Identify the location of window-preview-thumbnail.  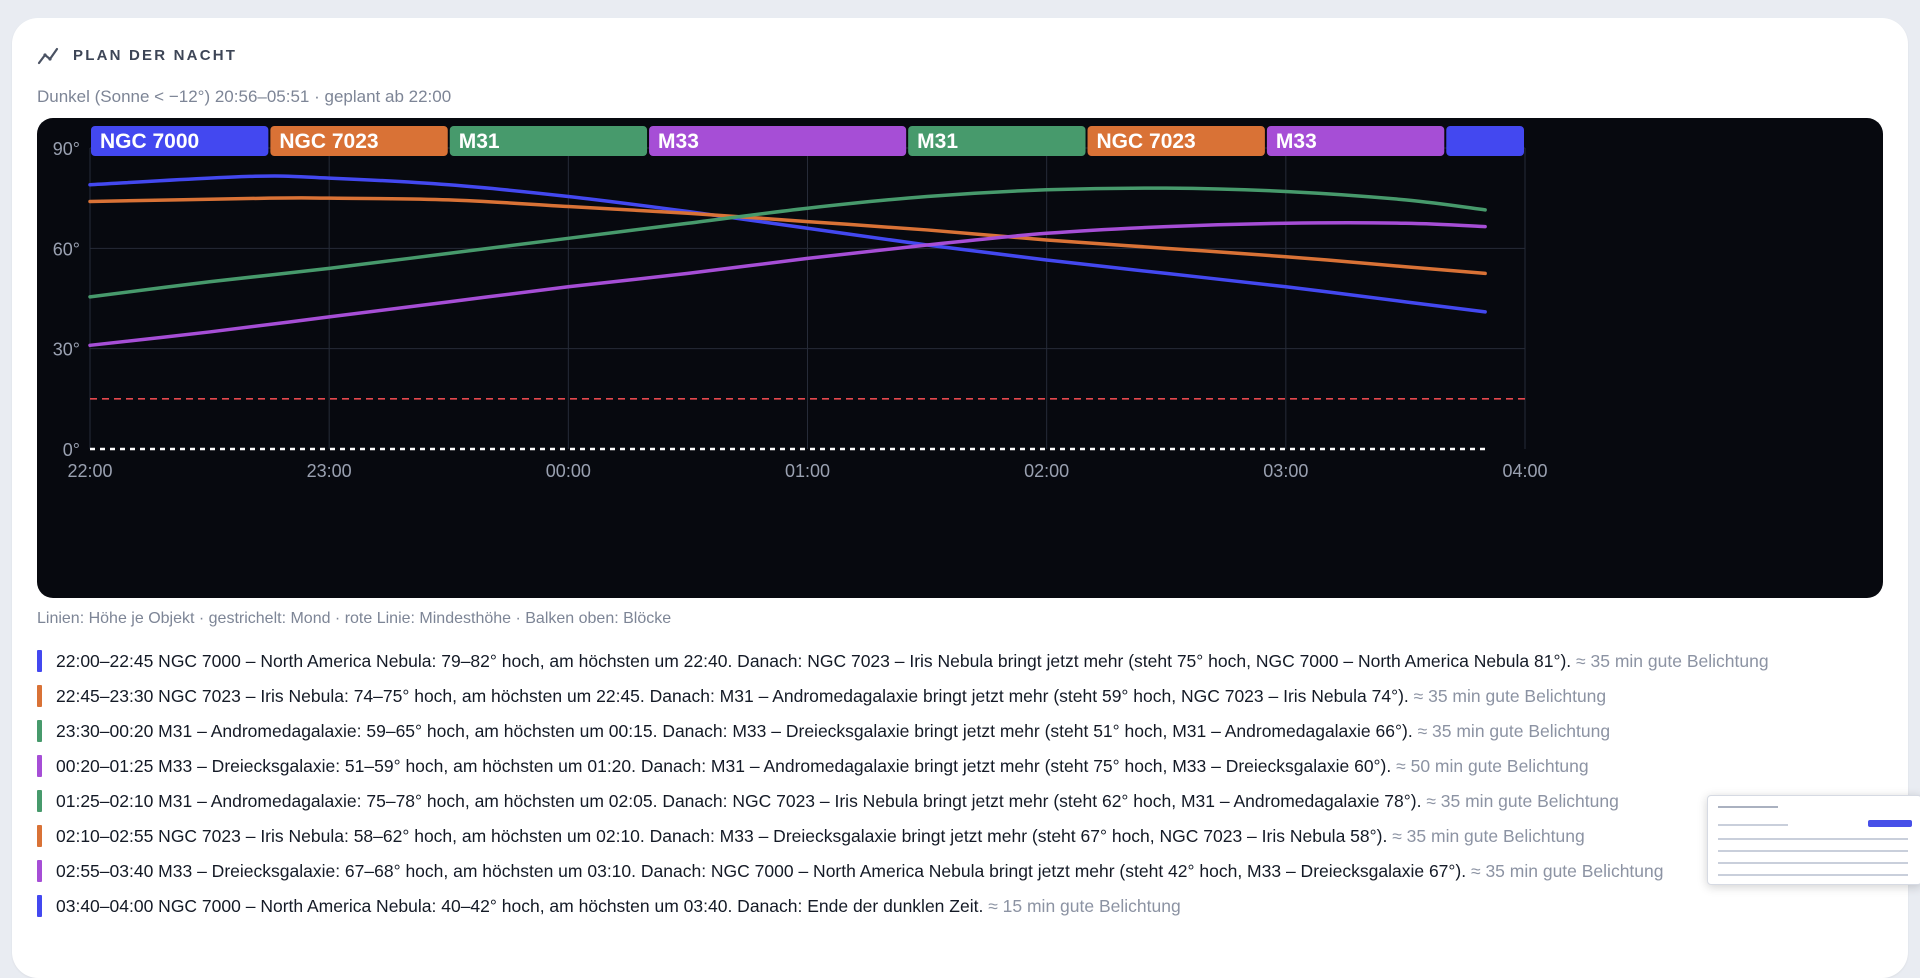
(1813, 840).